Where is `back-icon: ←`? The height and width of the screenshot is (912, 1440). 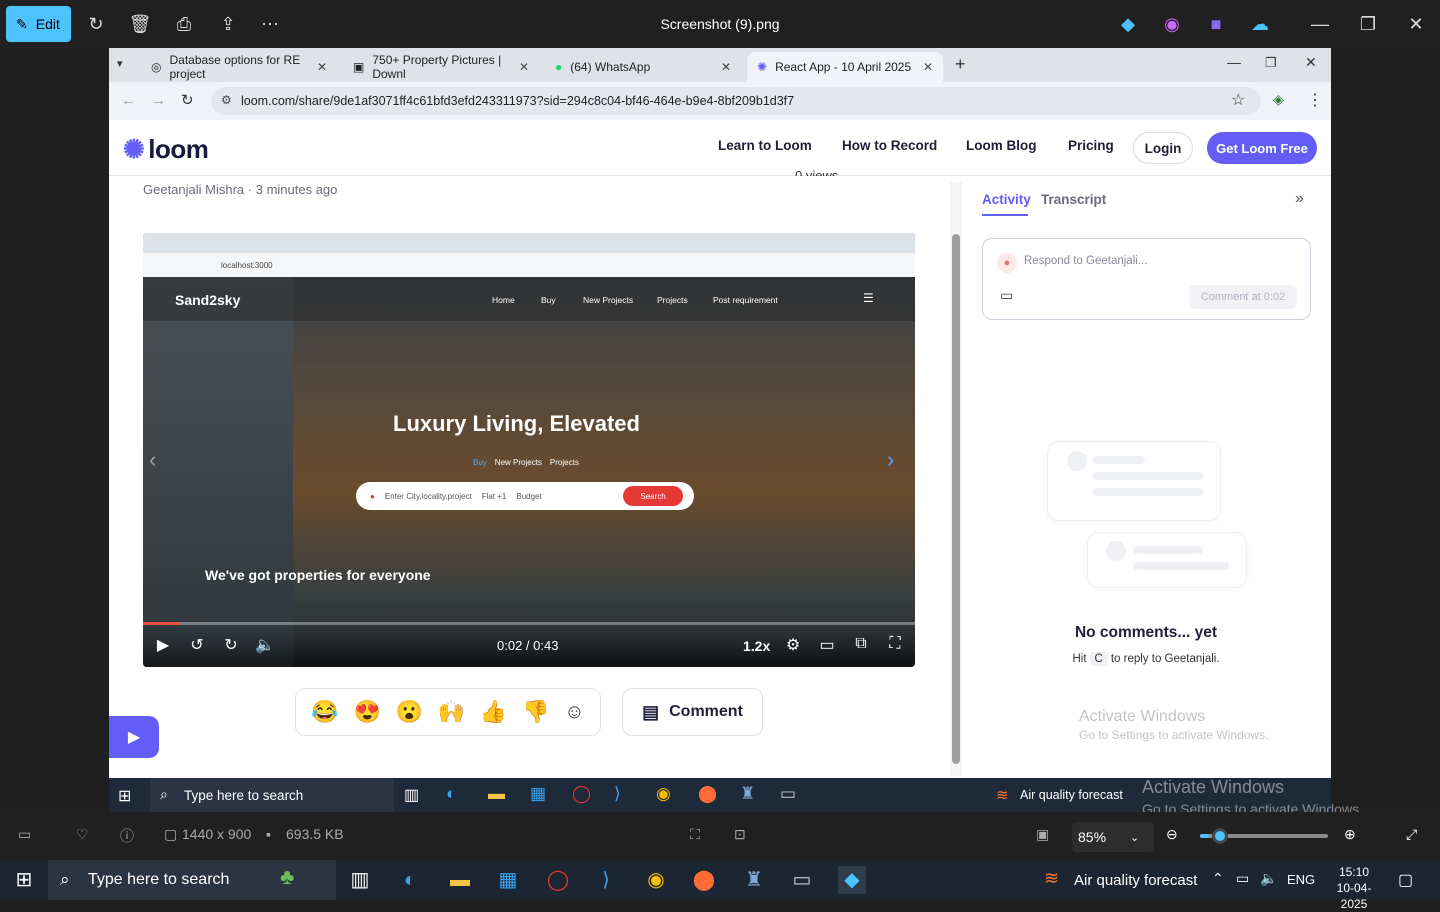 back-icon: ← is located at coordinates (128, 100).